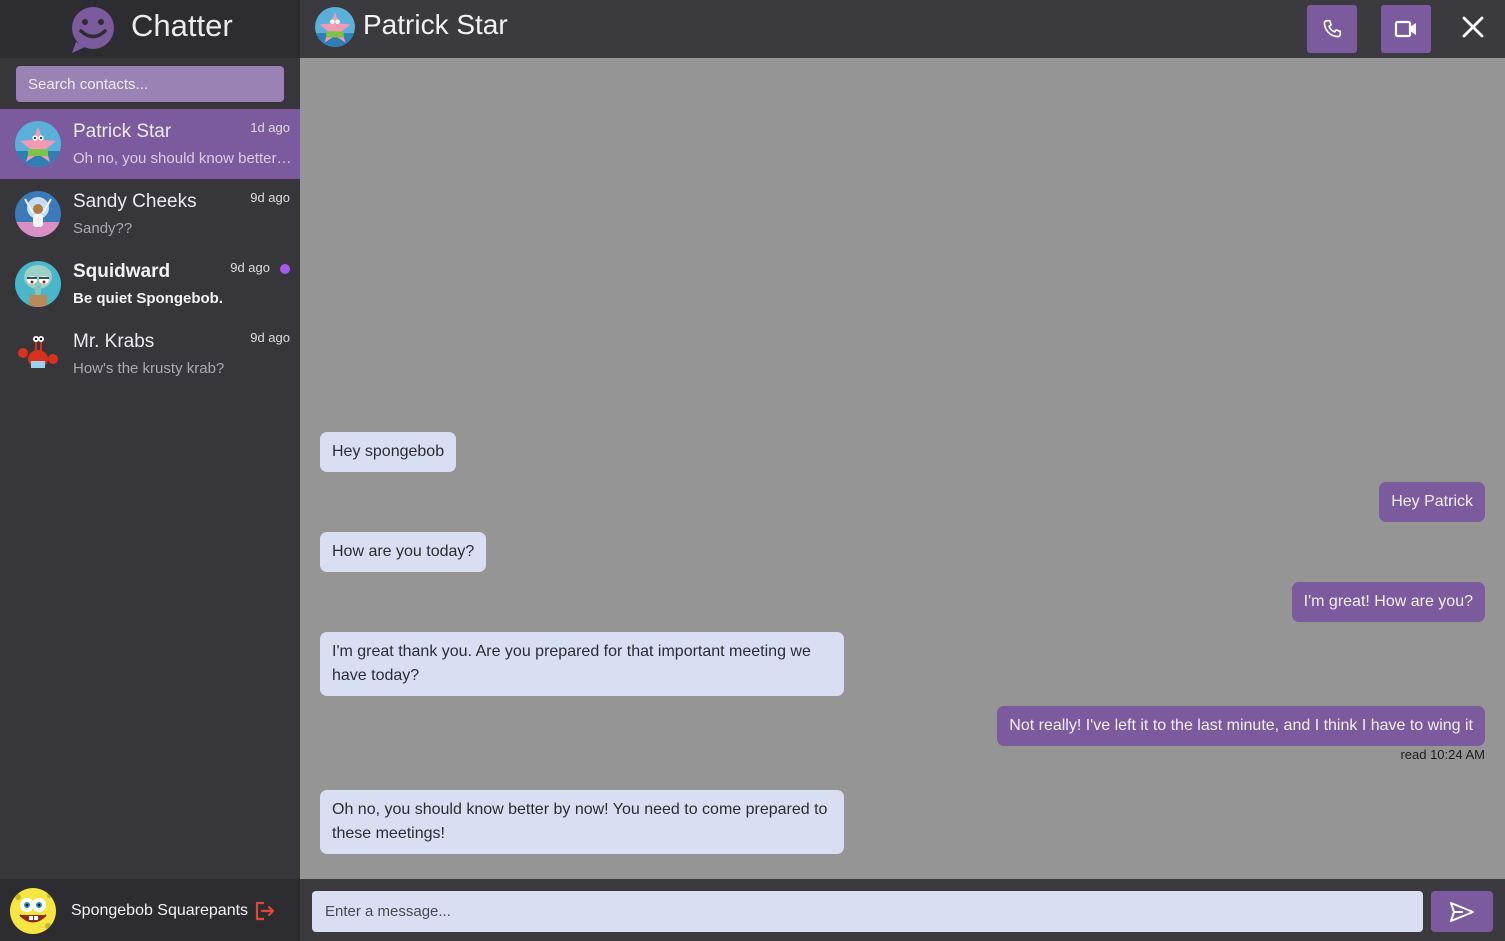 This screenshot has width=1505, height=941. I want to click on close-chat-button, so click(1473, 27).